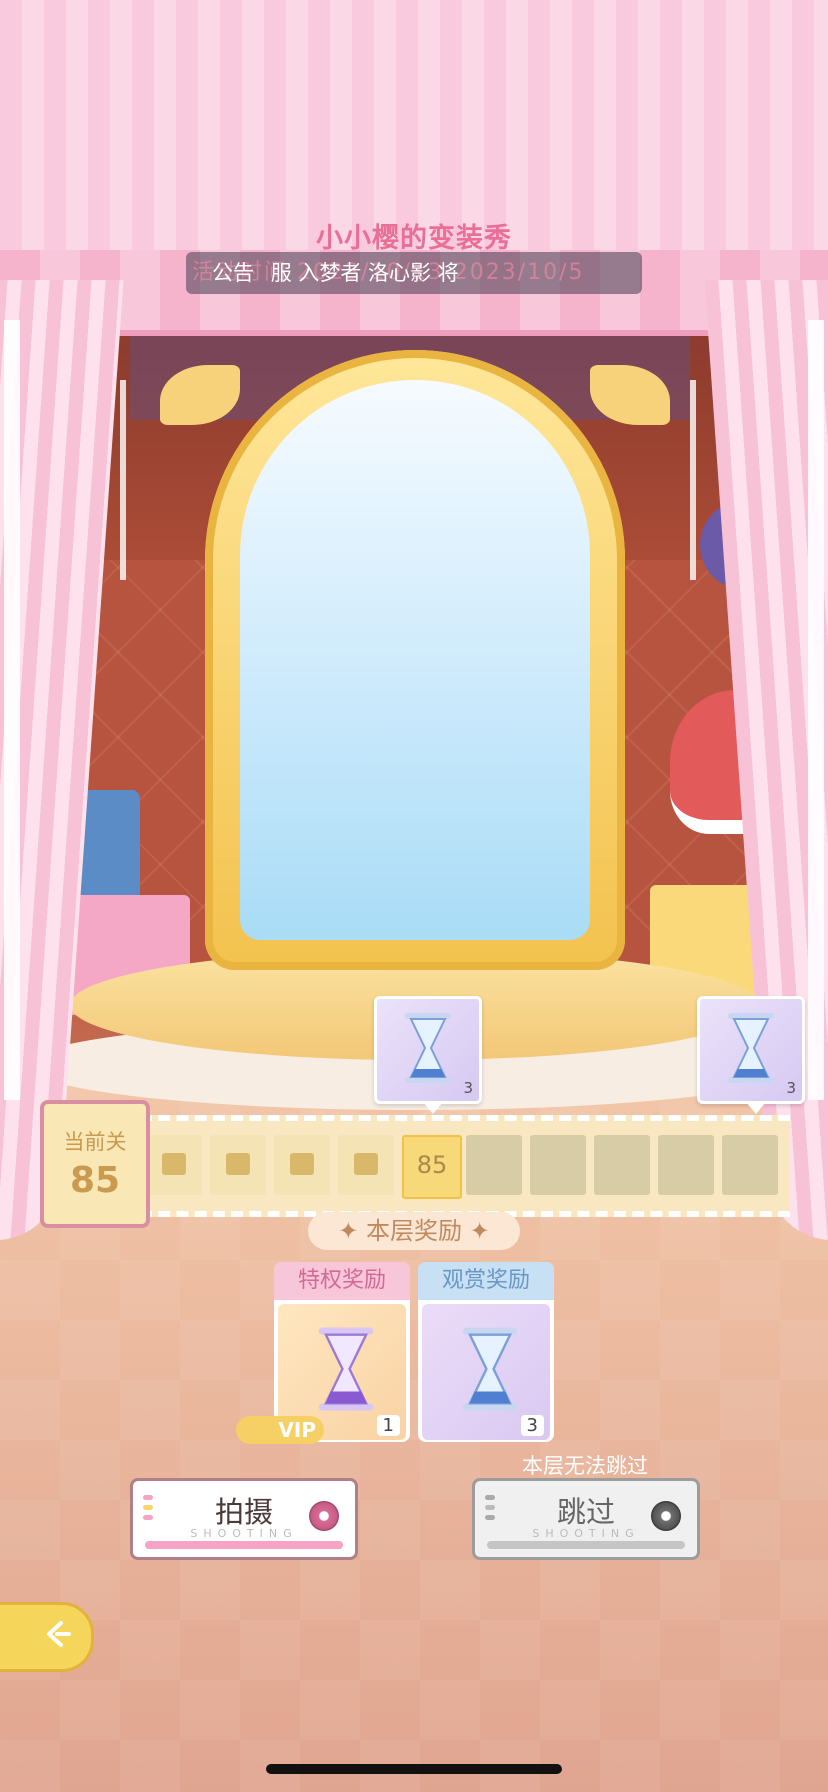 This screenshot has height=1792, width=828. I want to click on home-indicator, so click(414, 1769).